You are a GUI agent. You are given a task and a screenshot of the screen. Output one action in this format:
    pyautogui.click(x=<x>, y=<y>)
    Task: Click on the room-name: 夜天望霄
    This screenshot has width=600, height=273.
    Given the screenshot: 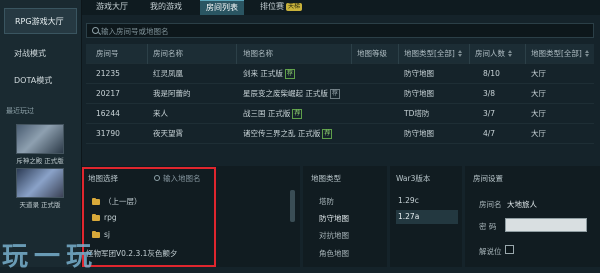 What is the action you would take?
    pyautogui.click(x=168, y=133)
    